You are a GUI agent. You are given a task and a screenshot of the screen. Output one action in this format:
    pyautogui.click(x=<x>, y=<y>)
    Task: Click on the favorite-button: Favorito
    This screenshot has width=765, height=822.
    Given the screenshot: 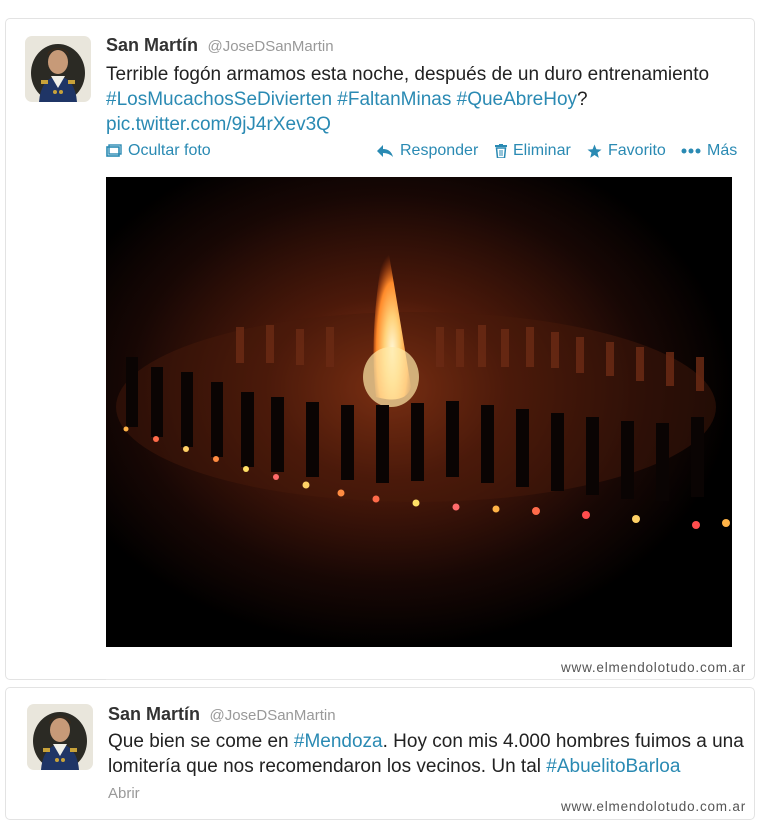 What is the action you would take?
    pyautogui.click(x=626, y=151)
    